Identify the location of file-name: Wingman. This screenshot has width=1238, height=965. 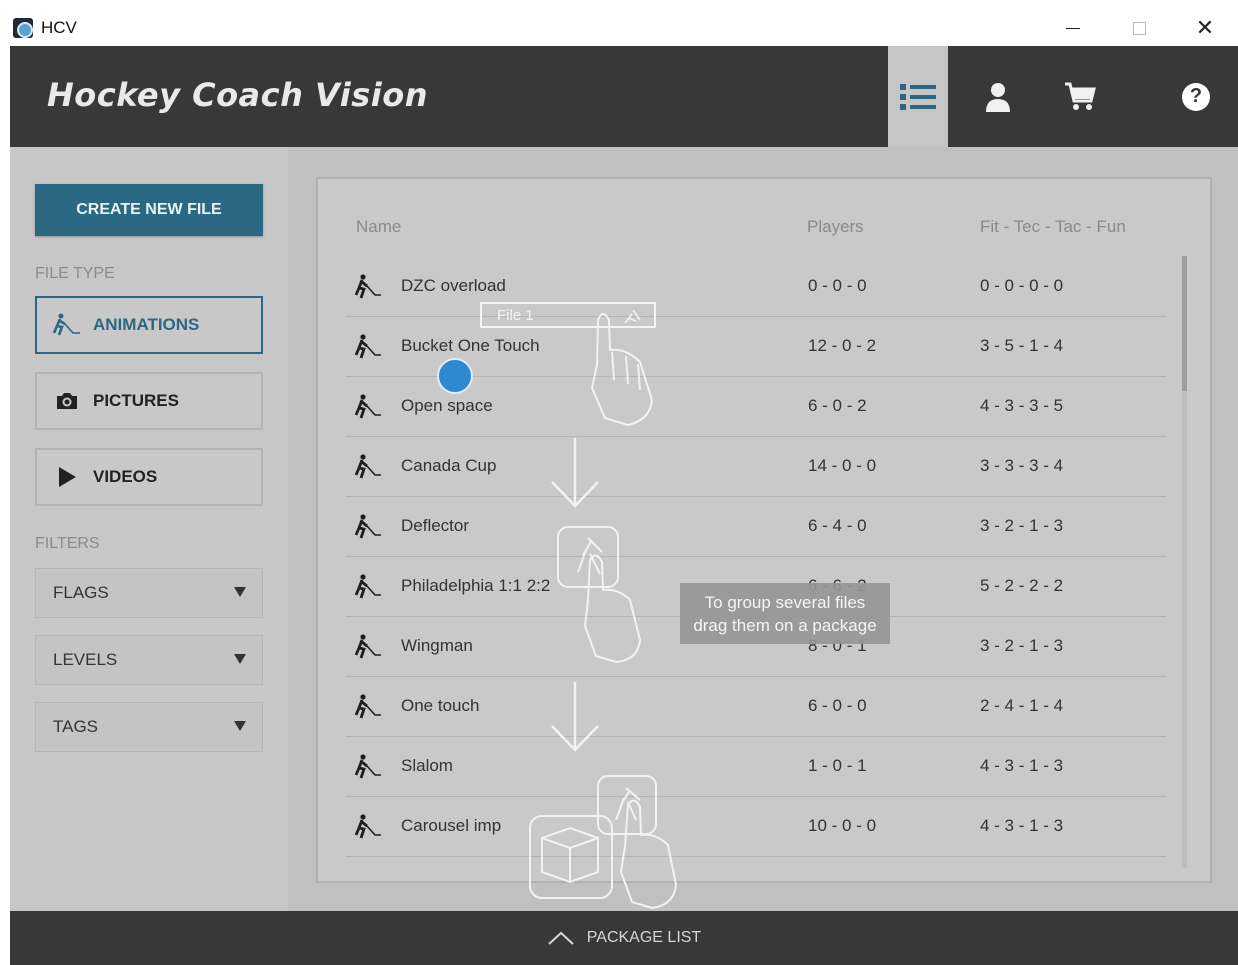
(437, 645).